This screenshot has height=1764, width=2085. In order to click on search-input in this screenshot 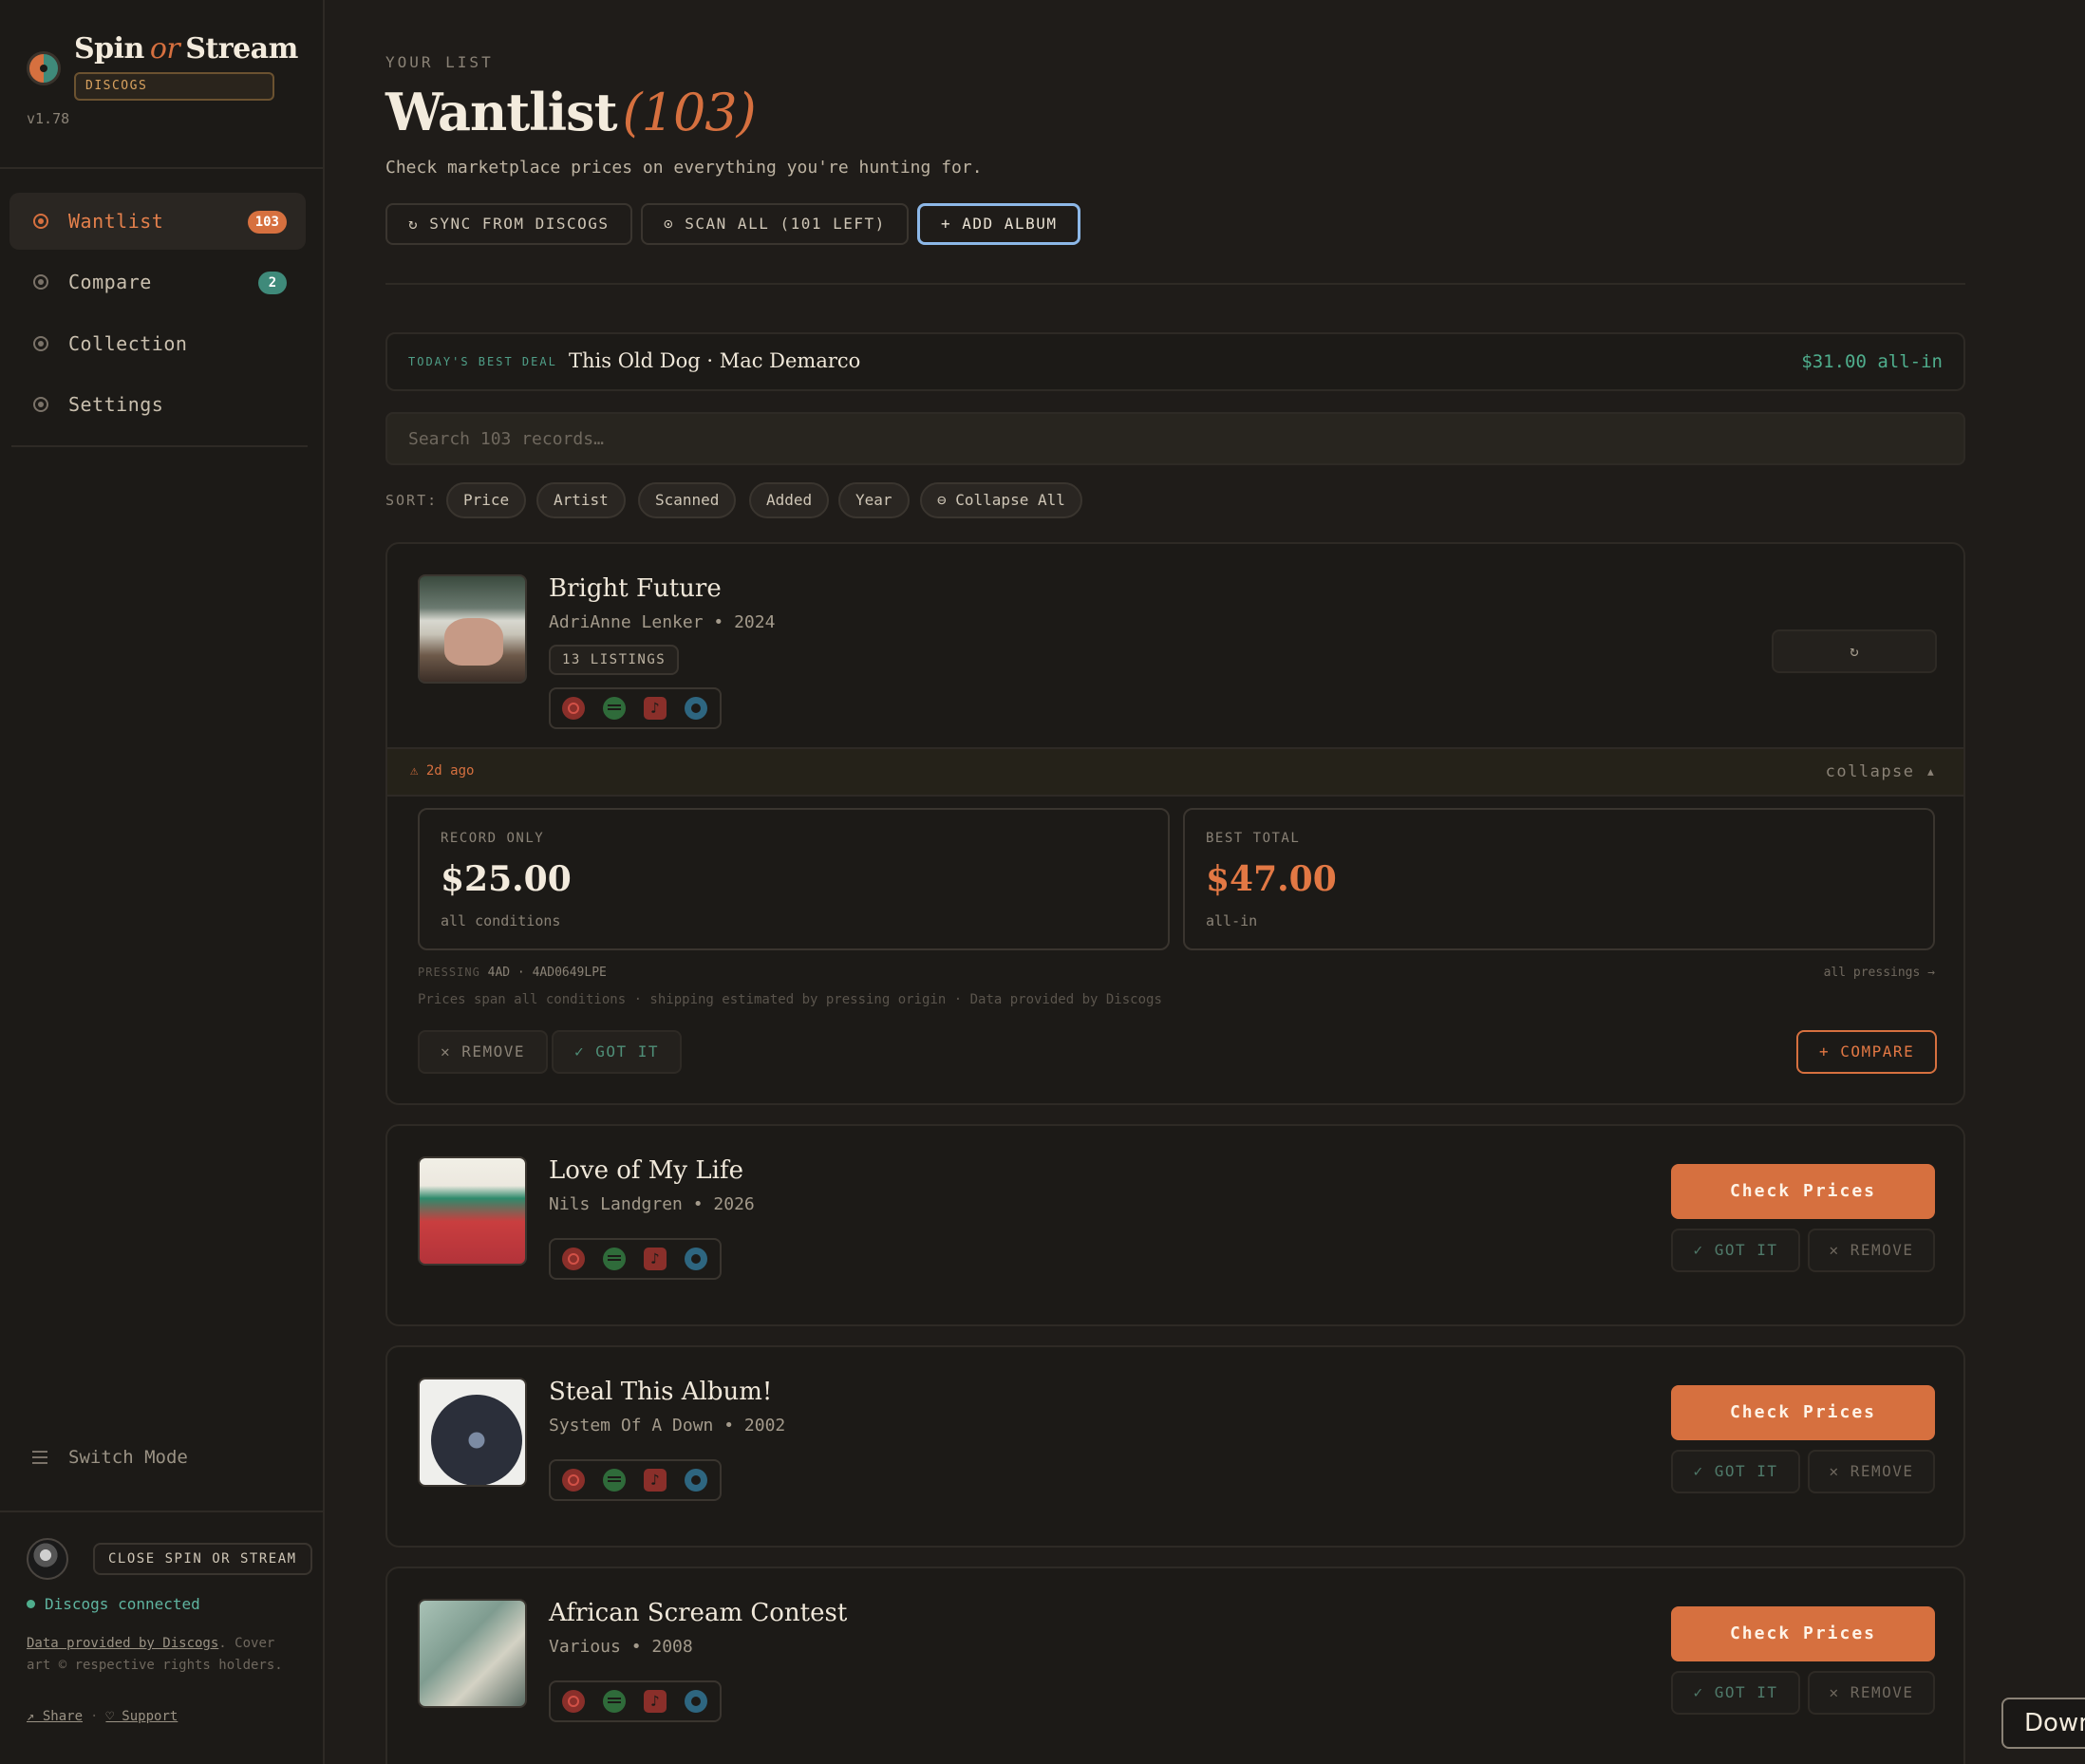, I will do `click(1175, 439)`.